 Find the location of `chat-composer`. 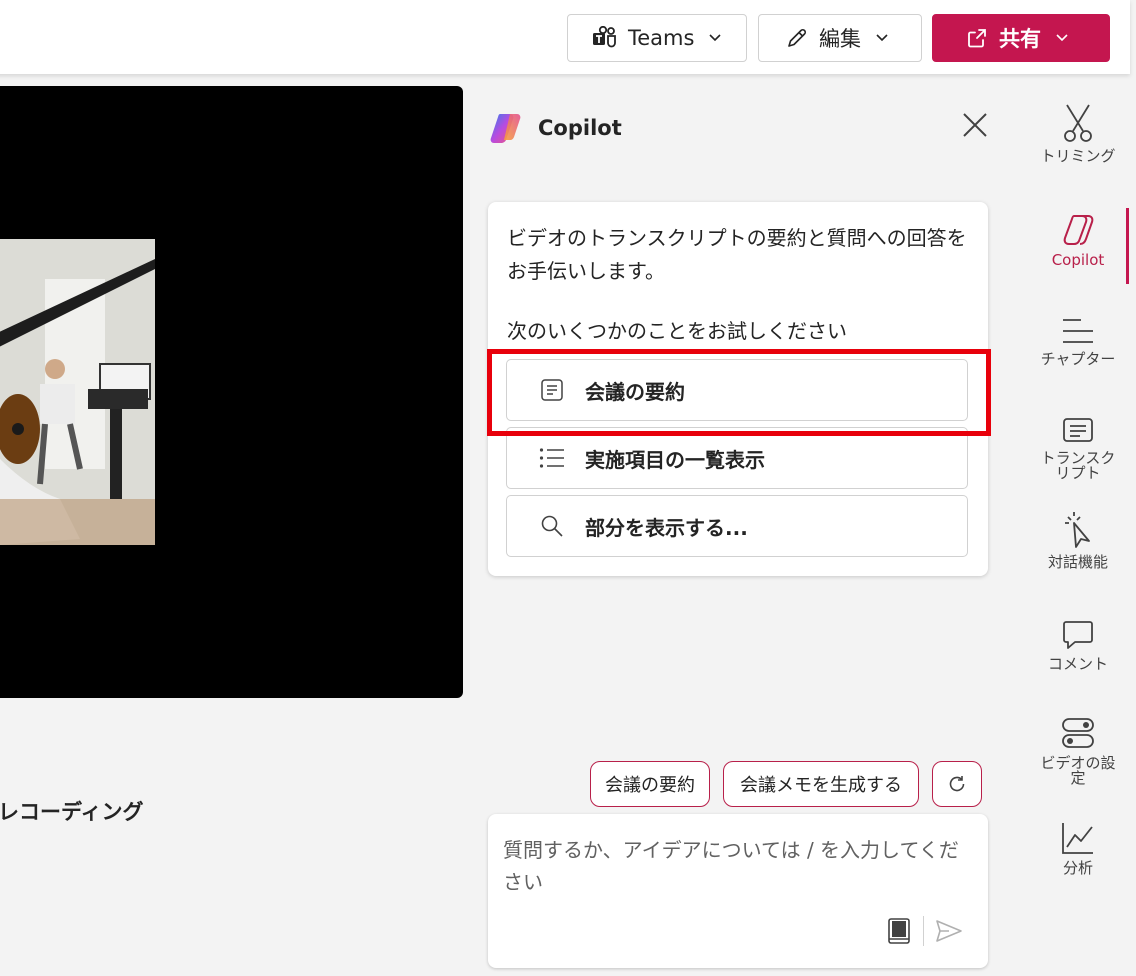

chat-composer is located at coordinates (738, 891).